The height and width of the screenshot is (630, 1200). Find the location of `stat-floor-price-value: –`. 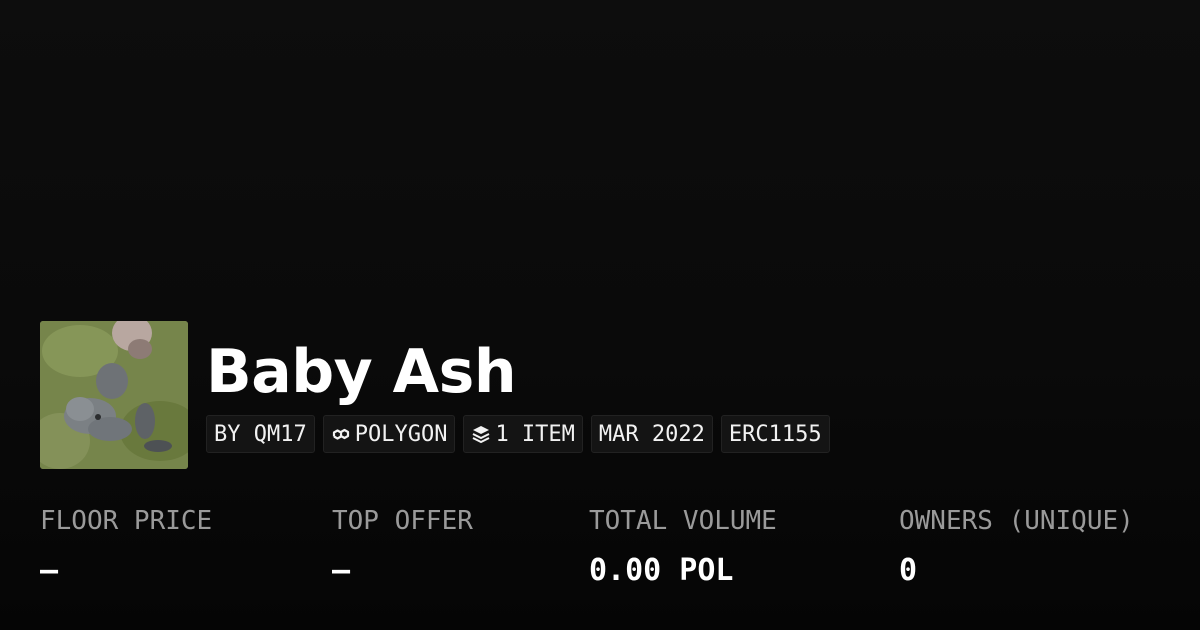

stat-floor-price-value: – is located at coordinates (49, 570).